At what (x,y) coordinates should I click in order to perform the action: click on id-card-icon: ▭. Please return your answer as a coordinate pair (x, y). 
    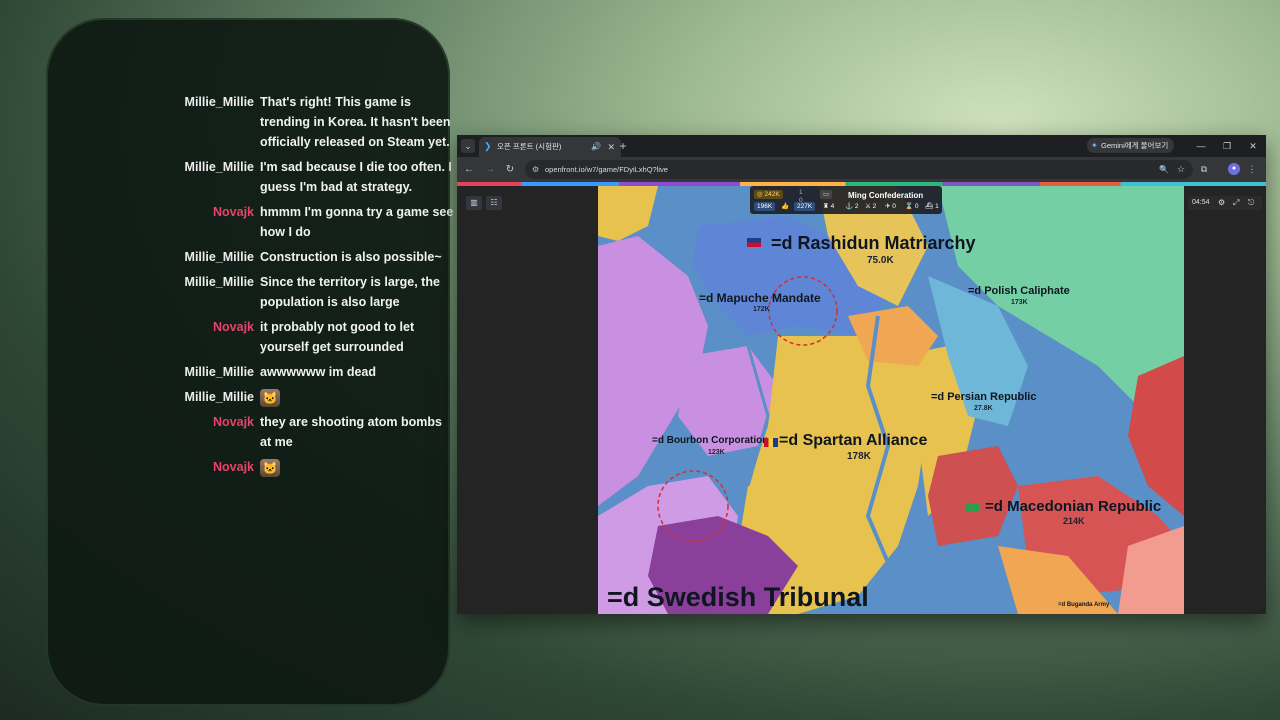
    Looking at the image, I should click on (826, 194).